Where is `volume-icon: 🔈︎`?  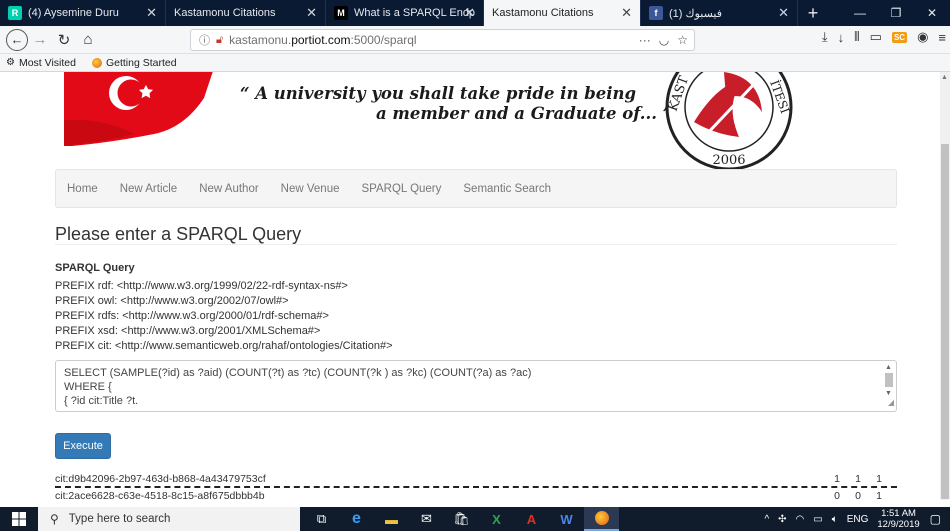 volume-icon: 🔈︎ is located at coordinates (835, 519).